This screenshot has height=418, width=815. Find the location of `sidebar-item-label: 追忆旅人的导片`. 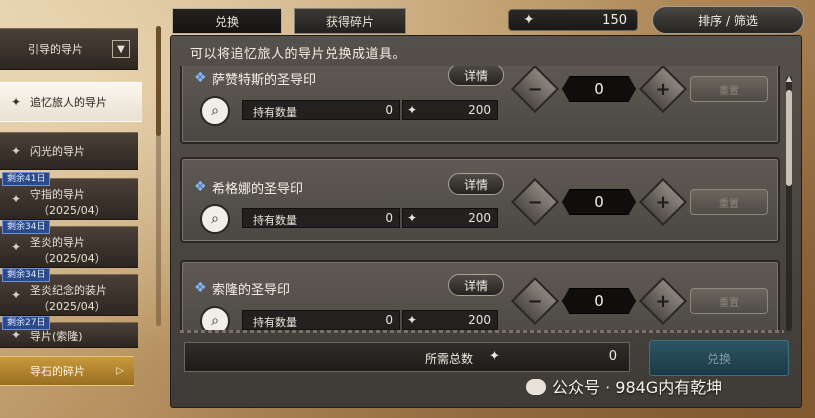

sidebar-item-label: 追忆旅人的导片 is located at coordinates (68, 102).